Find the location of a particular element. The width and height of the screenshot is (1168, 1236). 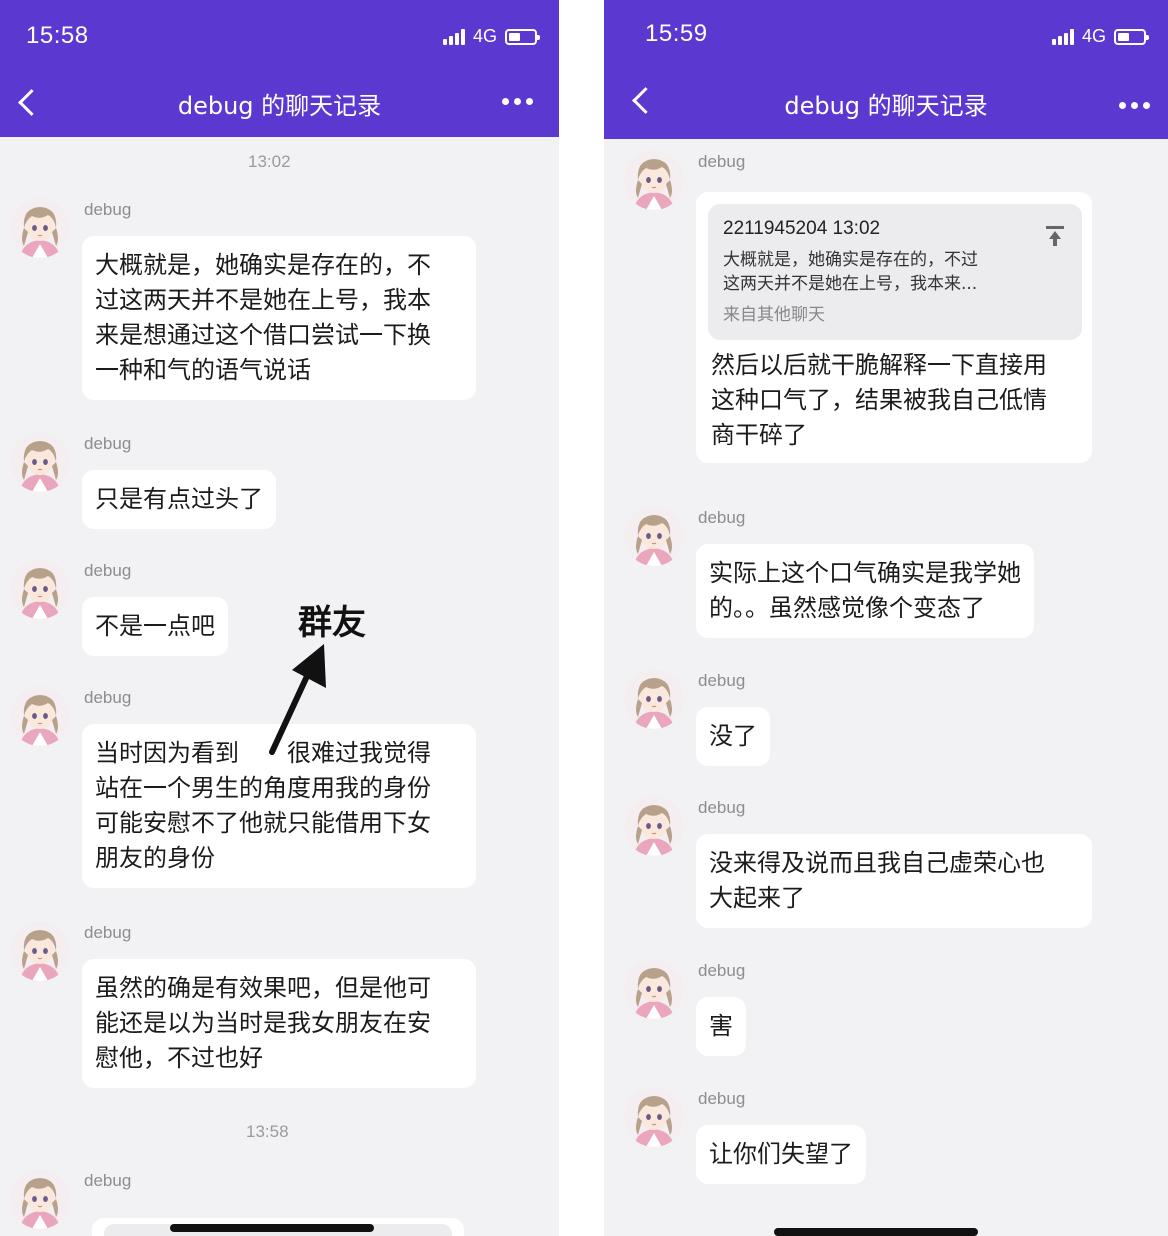

status-time: 15:59 is located at coordinates (676, 33).